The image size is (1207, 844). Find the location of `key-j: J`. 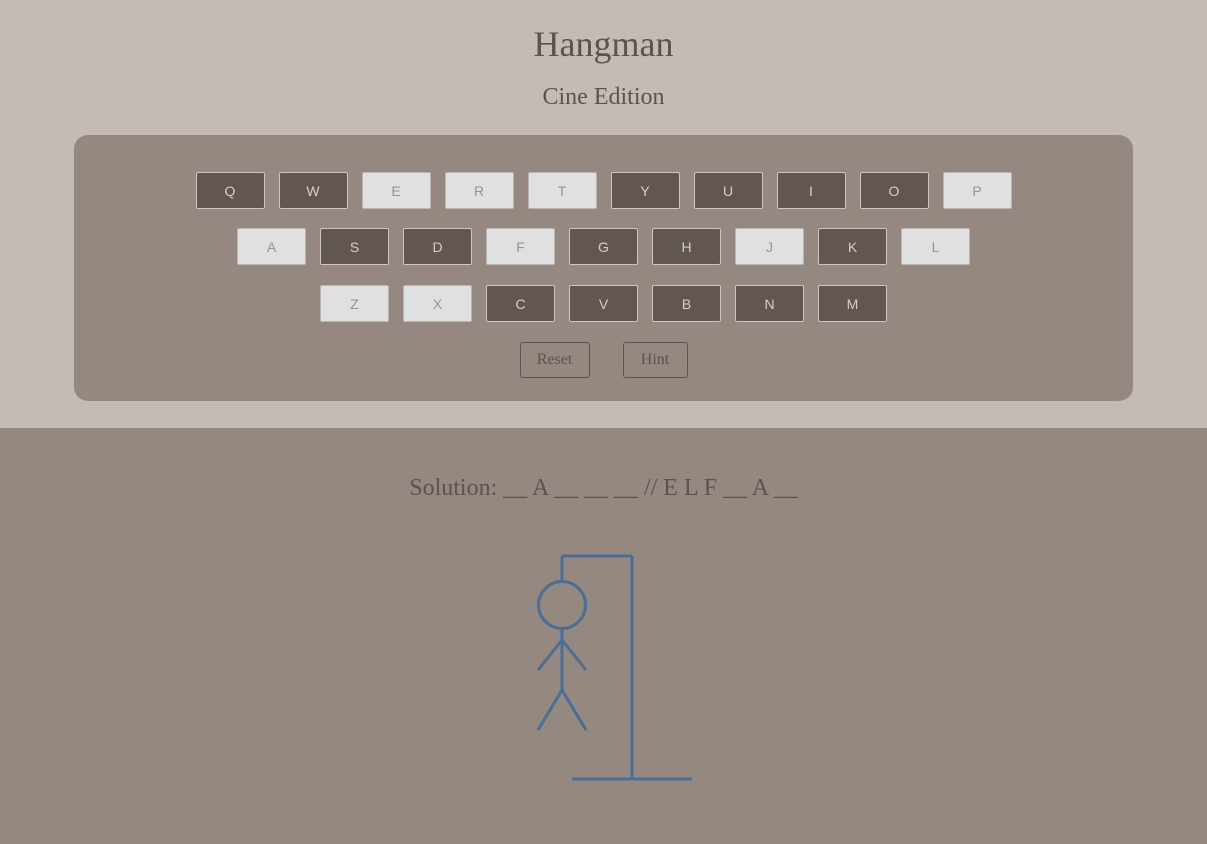

key-j: J is located at coordinates (769, 246).